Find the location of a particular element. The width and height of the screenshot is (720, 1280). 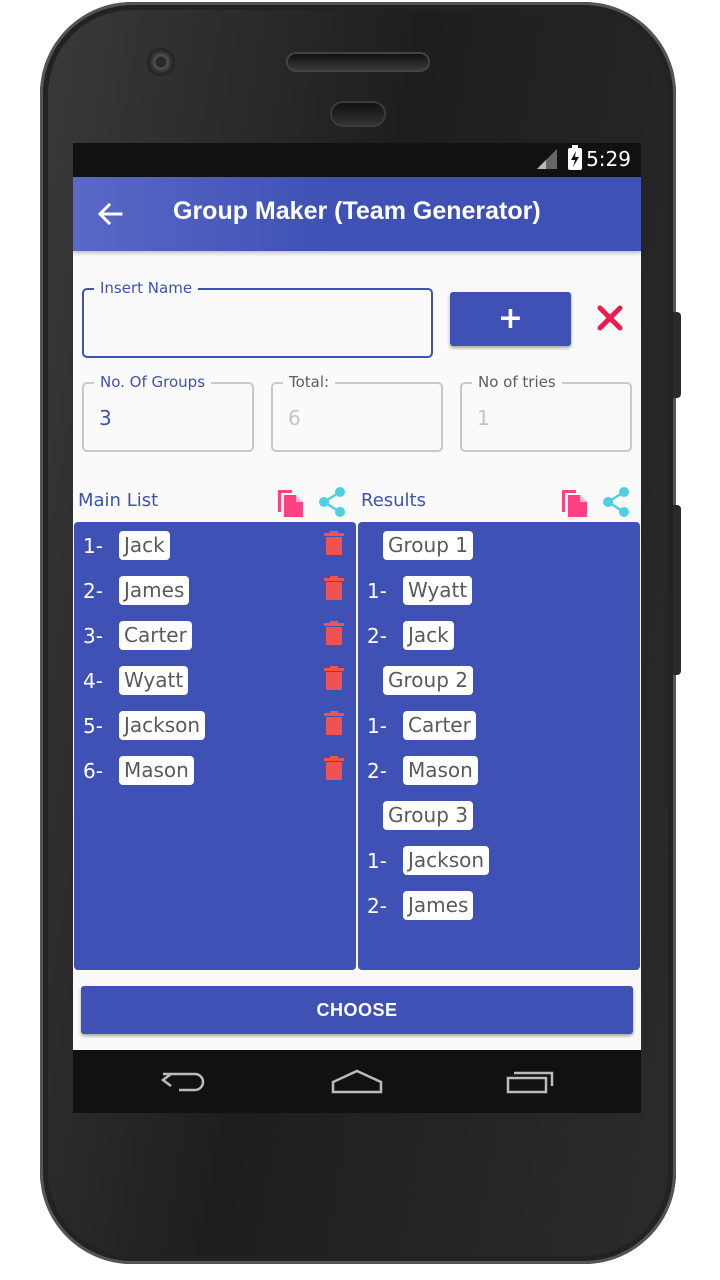

back-nav-icon is located at coordinates (183, 1082).